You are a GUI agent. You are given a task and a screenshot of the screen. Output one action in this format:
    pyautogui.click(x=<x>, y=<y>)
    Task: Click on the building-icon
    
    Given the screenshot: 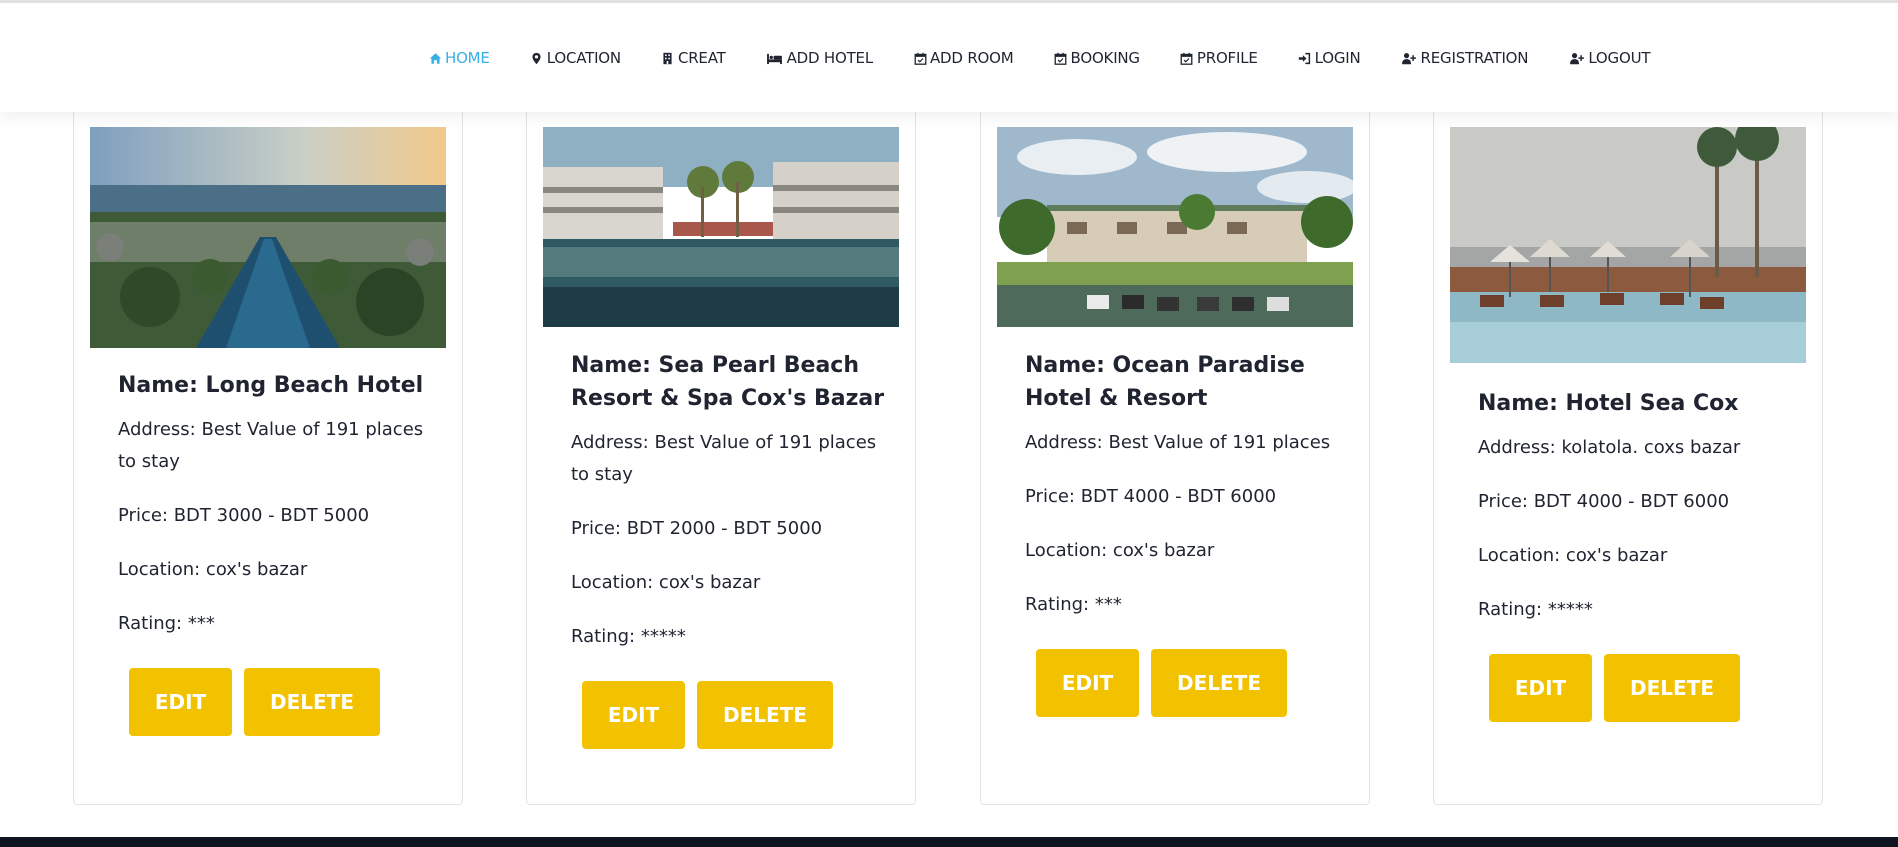 What is the action you would take?
    pyautogui.click(x=668, y=58)
    